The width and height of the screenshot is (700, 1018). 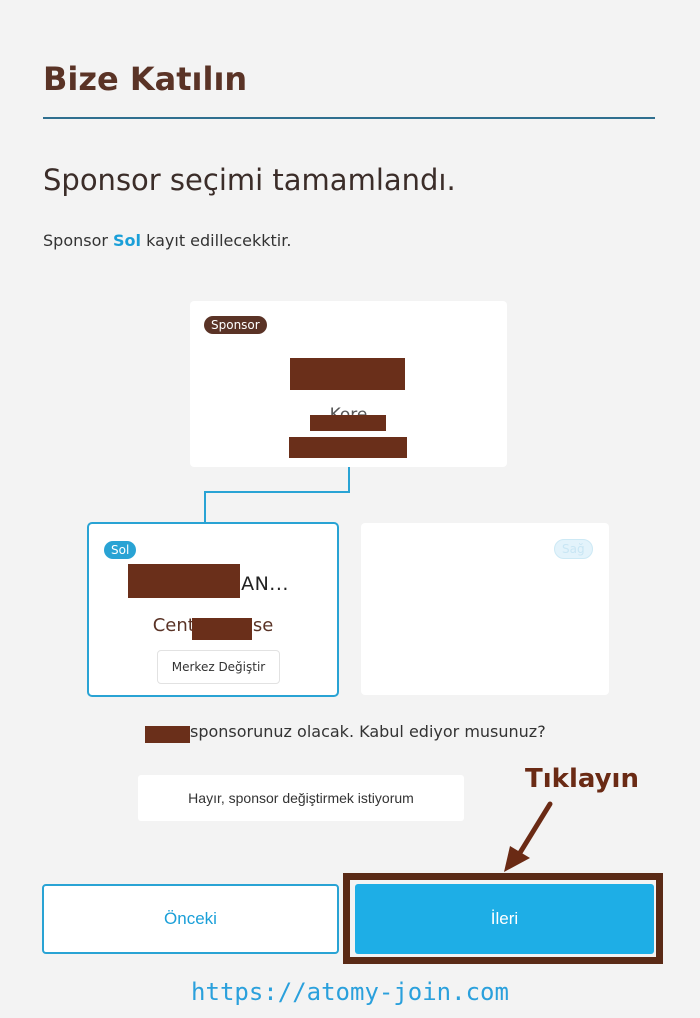 I want to click on left-badge: Sol, so click(x=120, y=550).